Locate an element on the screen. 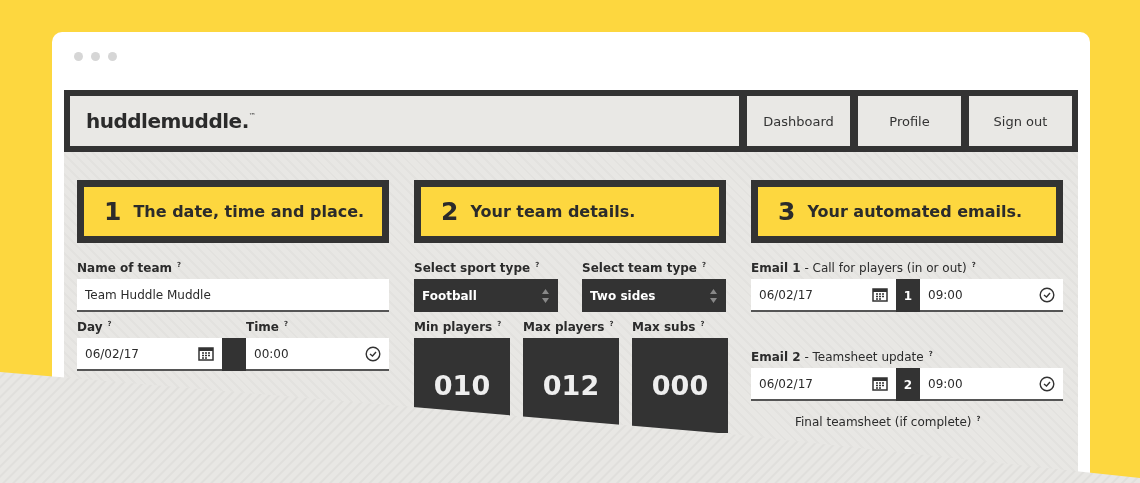 The height and width of the screenshot is (483, 1140). step-number: 2 is located at coordinates (450, 211).